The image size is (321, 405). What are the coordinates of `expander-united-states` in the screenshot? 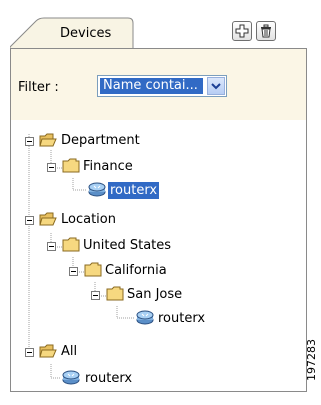 It's located at (51, 246).